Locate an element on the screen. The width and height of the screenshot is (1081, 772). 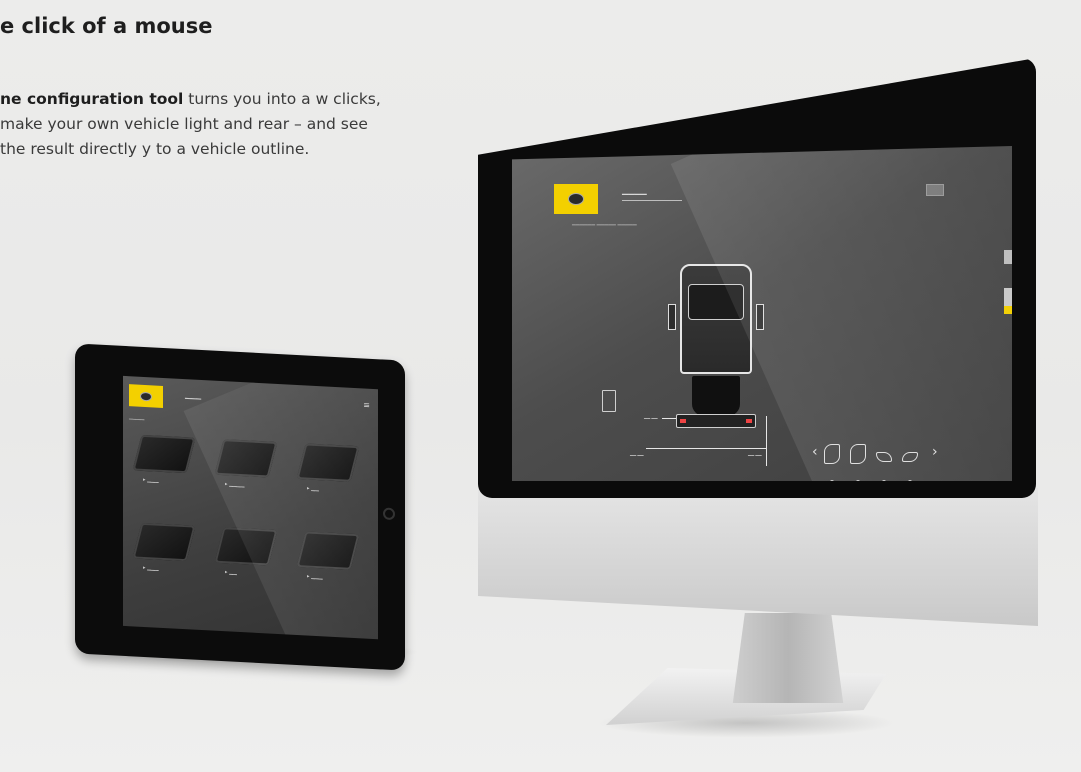
tablet-app-title: ▁▁▁ is located at coordinates (193, 395).